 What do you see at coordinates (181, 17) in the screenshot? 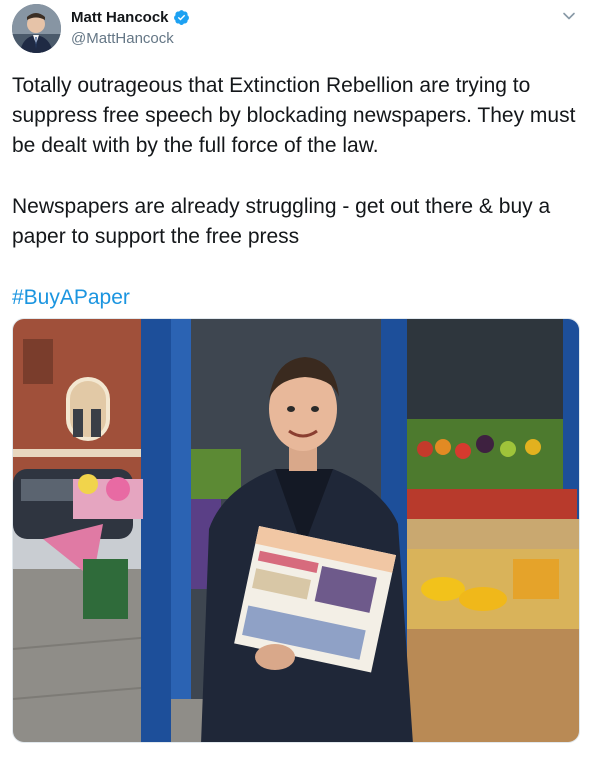
I see `verified-badge-icon` at bounding box center [181, 17].